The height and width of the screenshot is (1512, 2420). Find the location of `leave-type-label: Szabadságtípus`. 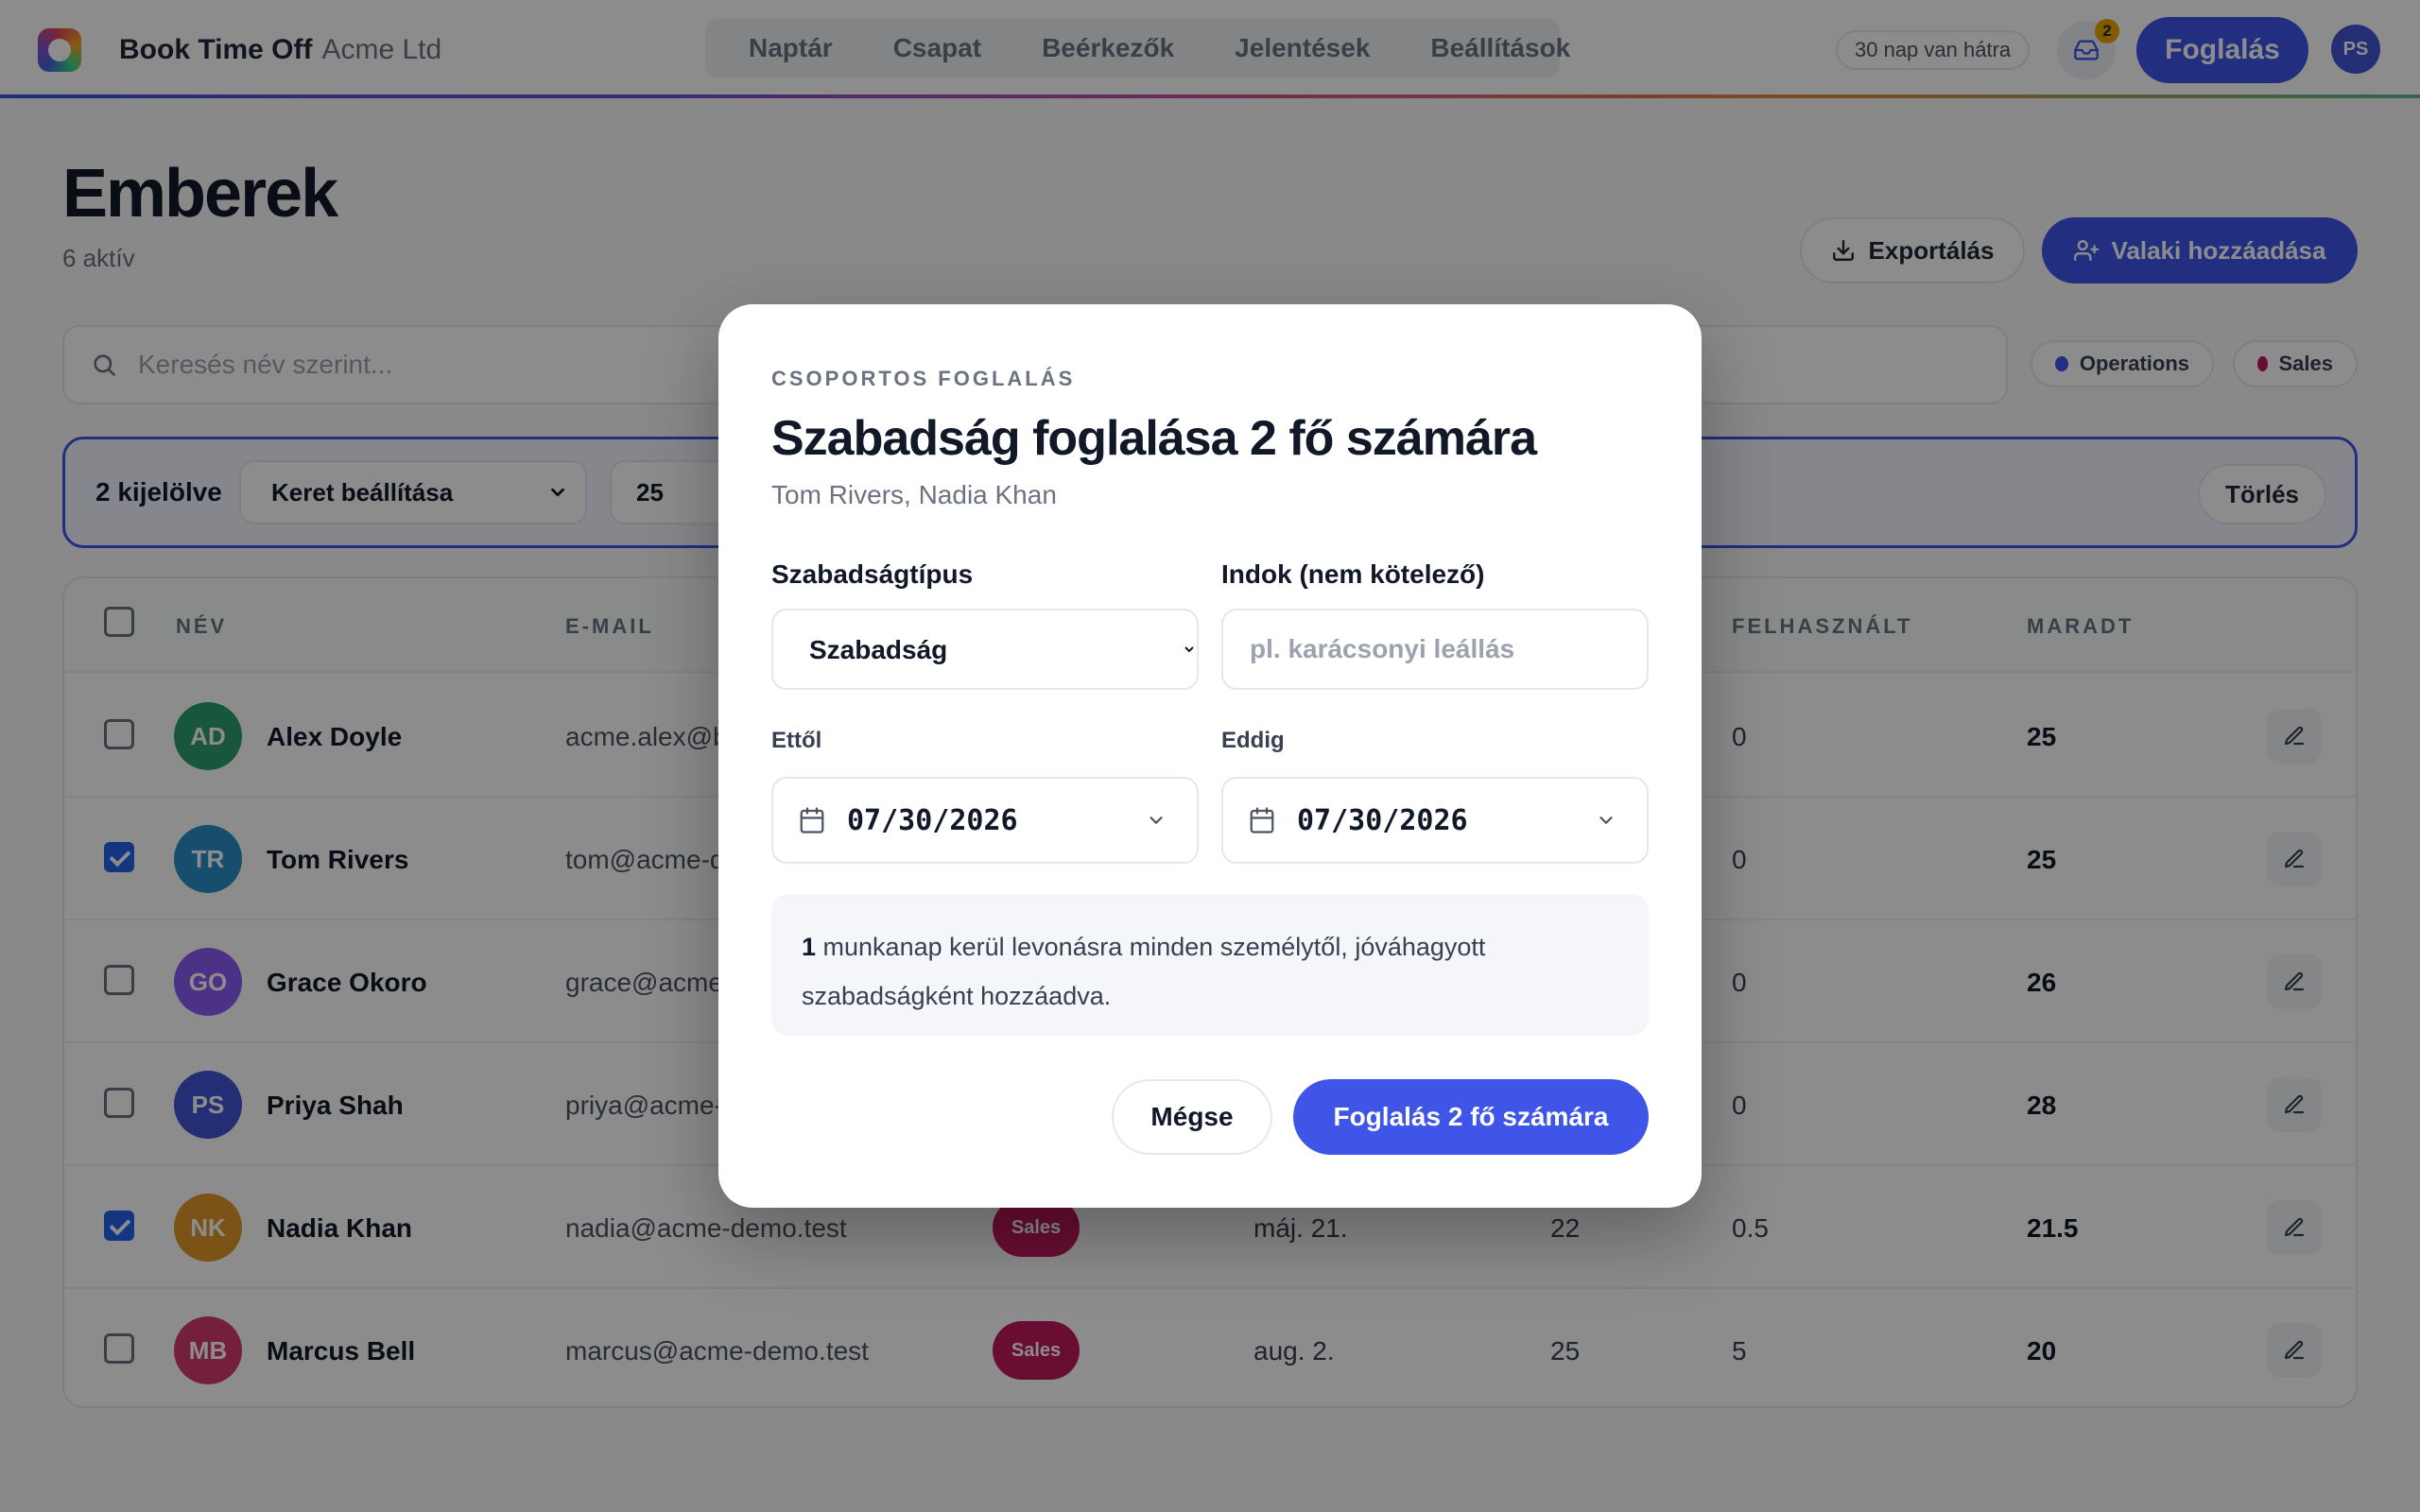

leave-type-label: Szabadságtípus is located at coordinates (872, 574).